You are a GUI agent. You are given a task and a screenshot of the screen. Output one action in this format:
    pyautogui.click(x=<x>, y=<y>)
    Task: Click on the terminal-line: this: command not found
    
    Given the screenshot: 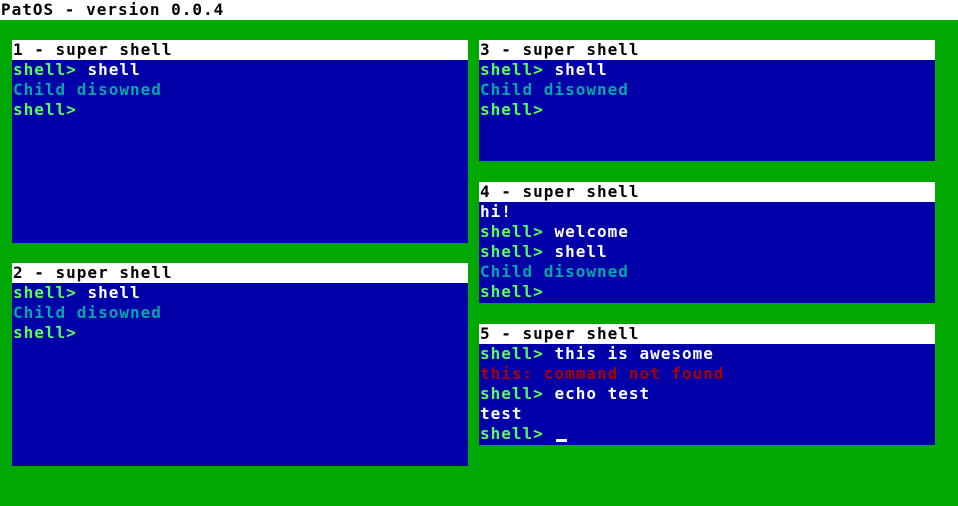 What is the action you would take?
    pyautogui.click(x=707, y=374)
    